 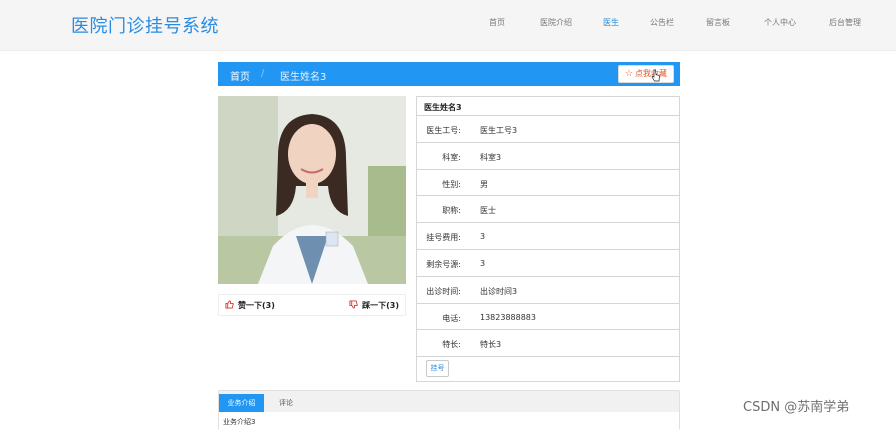 What do you see at coordinates (508, 317) in the screenshot?
I see `field-value: 13823888883` at bounding box center [508, 317].